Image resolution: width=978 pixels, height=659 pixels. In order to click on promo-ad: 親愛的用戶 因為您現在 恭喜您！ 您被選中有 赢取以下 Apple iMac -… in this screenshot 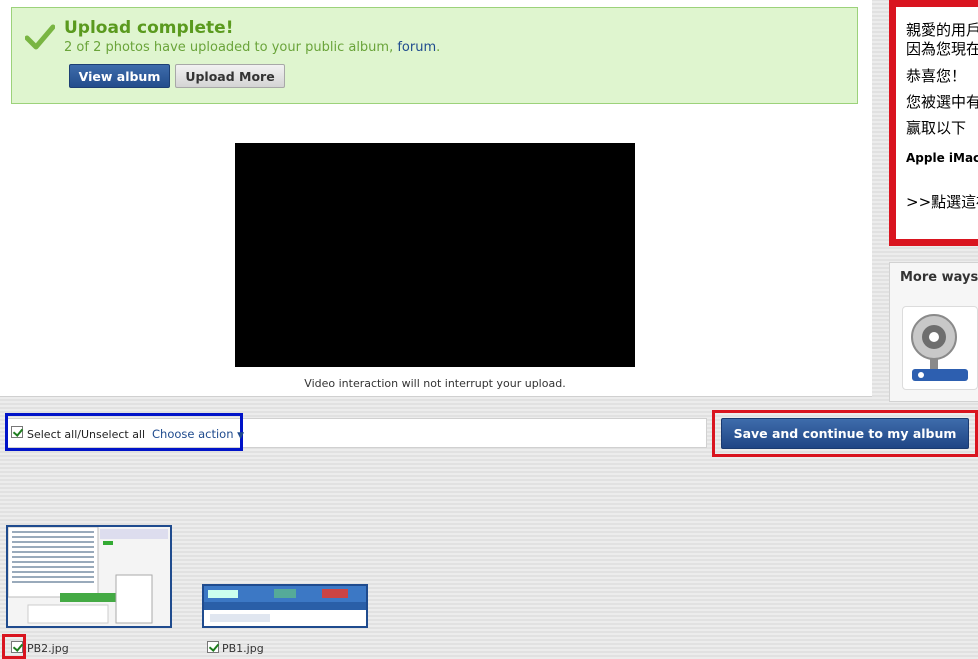, I will do `click(933, 123)`.